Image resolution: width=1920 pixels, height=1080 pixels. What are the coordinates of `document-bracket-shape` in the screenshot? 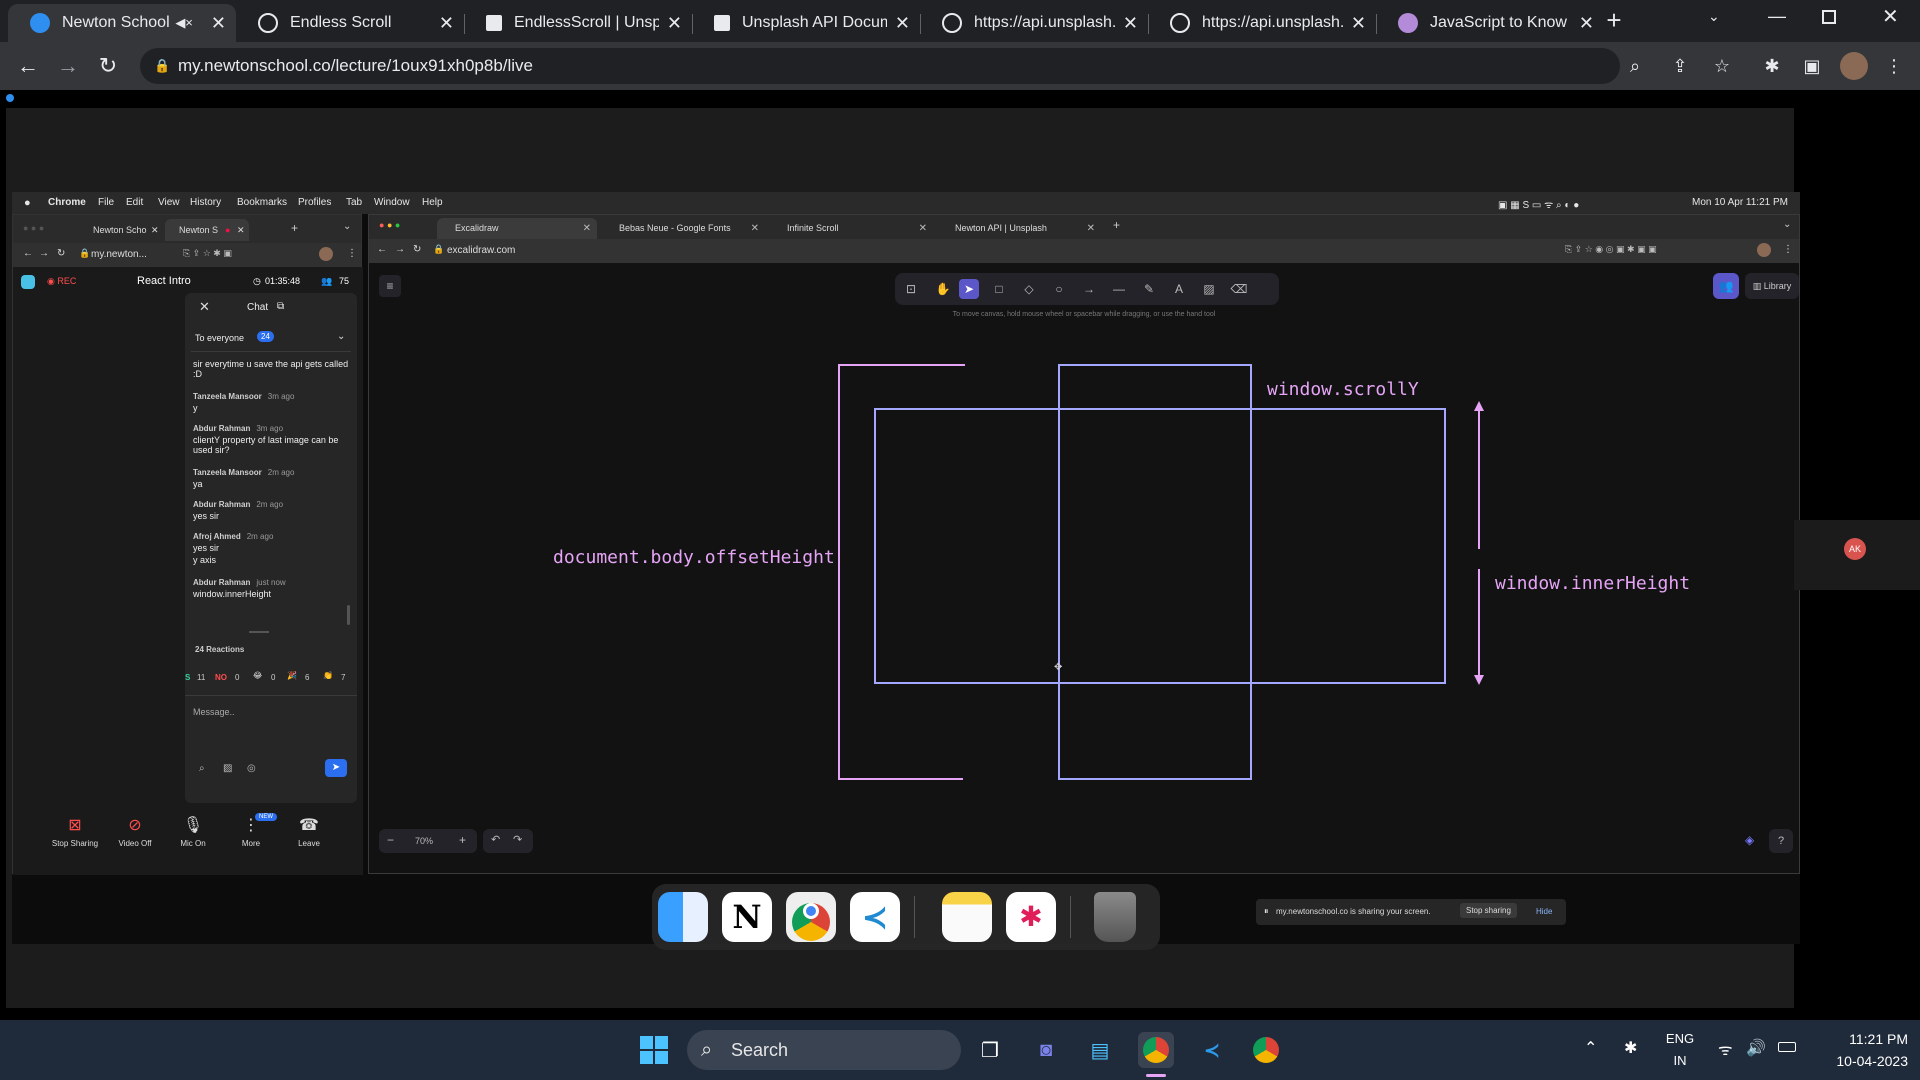 It's located at (901, 572).